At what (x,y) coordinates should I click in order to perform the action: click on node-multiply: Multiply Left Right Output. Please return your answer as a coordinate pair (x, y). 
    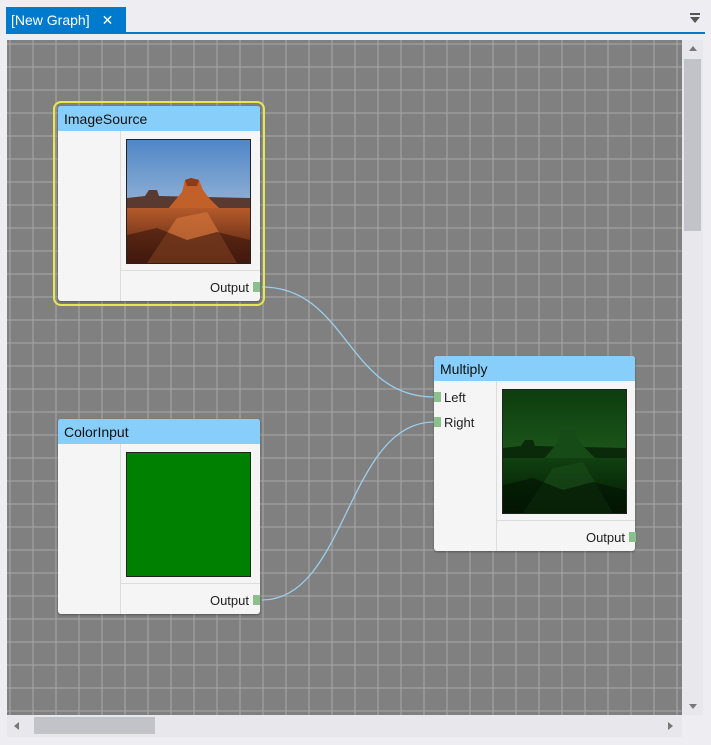
    Looking at the image, I should click on (535, 453).